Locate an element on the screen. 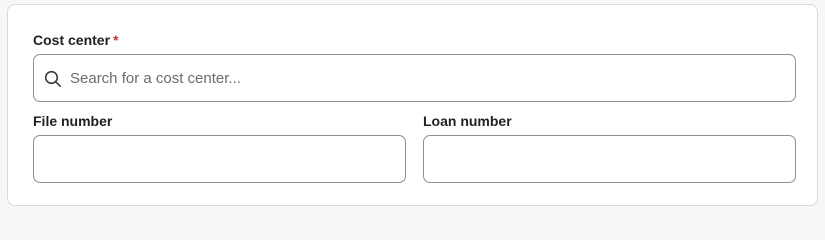 The height and width of the screenshot is (240, 825). file-number-input is located at coordinates (219, 159).